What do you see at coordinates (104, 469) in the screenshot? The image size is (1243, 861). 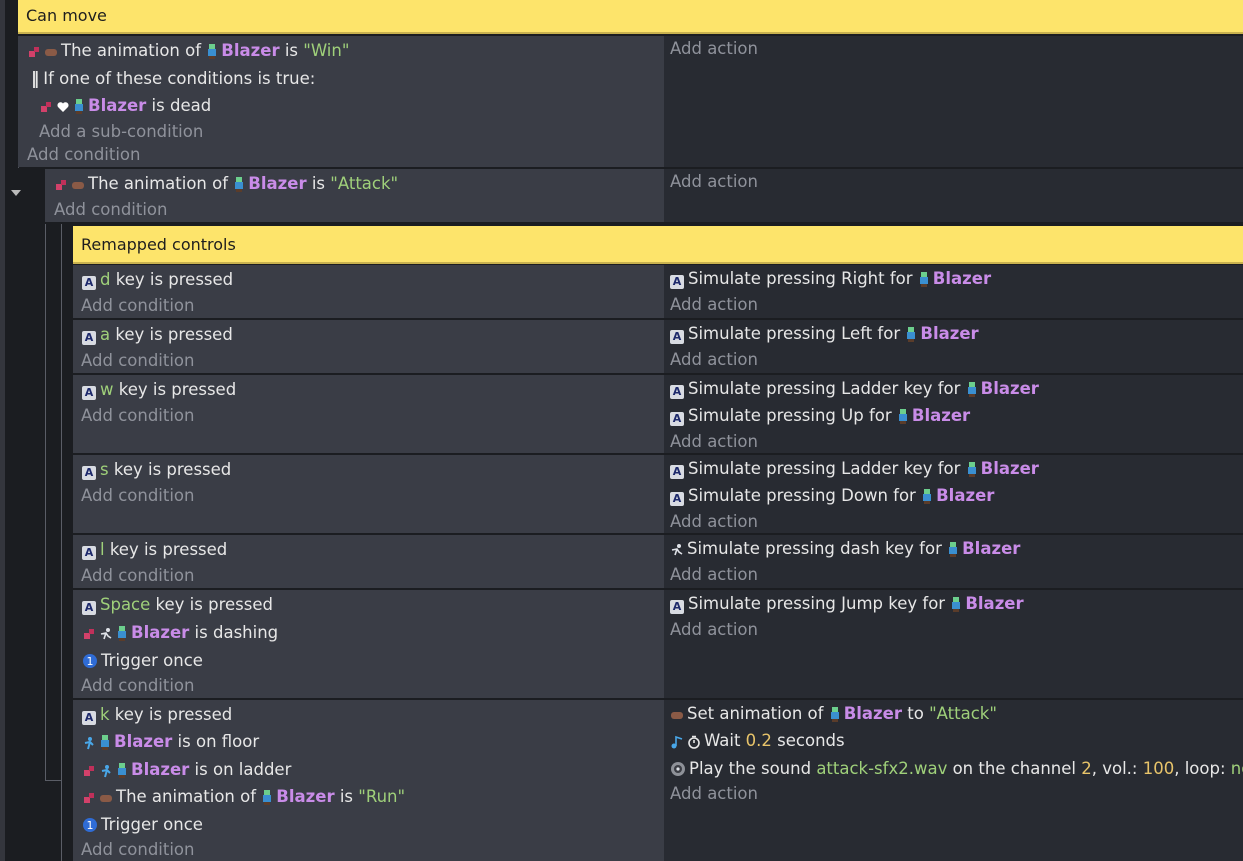 I see `key-name: s` at bounding box center [104, 469].